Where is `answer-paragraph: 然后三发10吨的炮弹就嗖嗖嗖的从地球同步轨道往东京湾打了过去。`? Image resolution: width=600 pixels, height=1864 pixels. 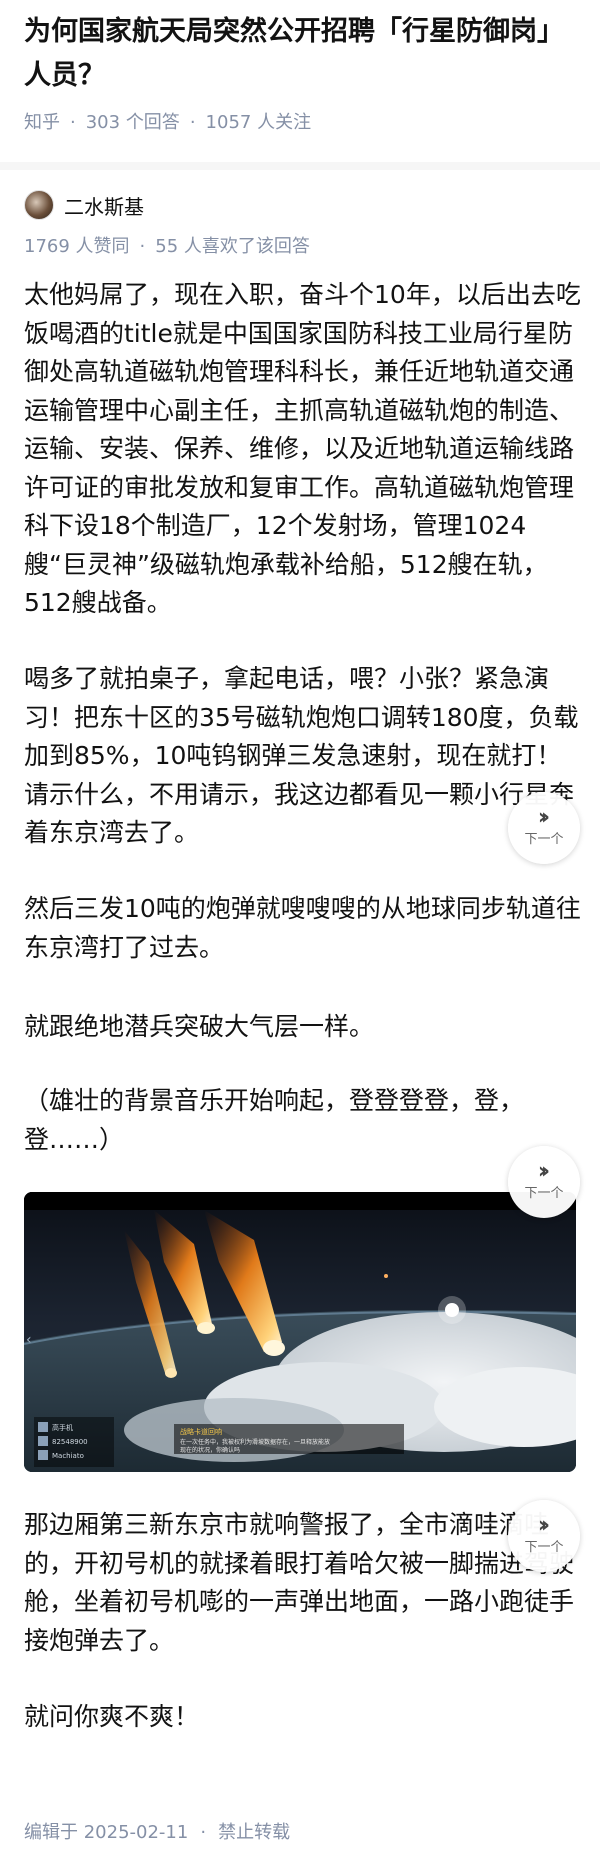
answer-paragraph: 然后三发10吨的炮弹就嗖嗖嗖的从地球同步轨道往东京湾打了过去。 is located at coordinates (302, 928).